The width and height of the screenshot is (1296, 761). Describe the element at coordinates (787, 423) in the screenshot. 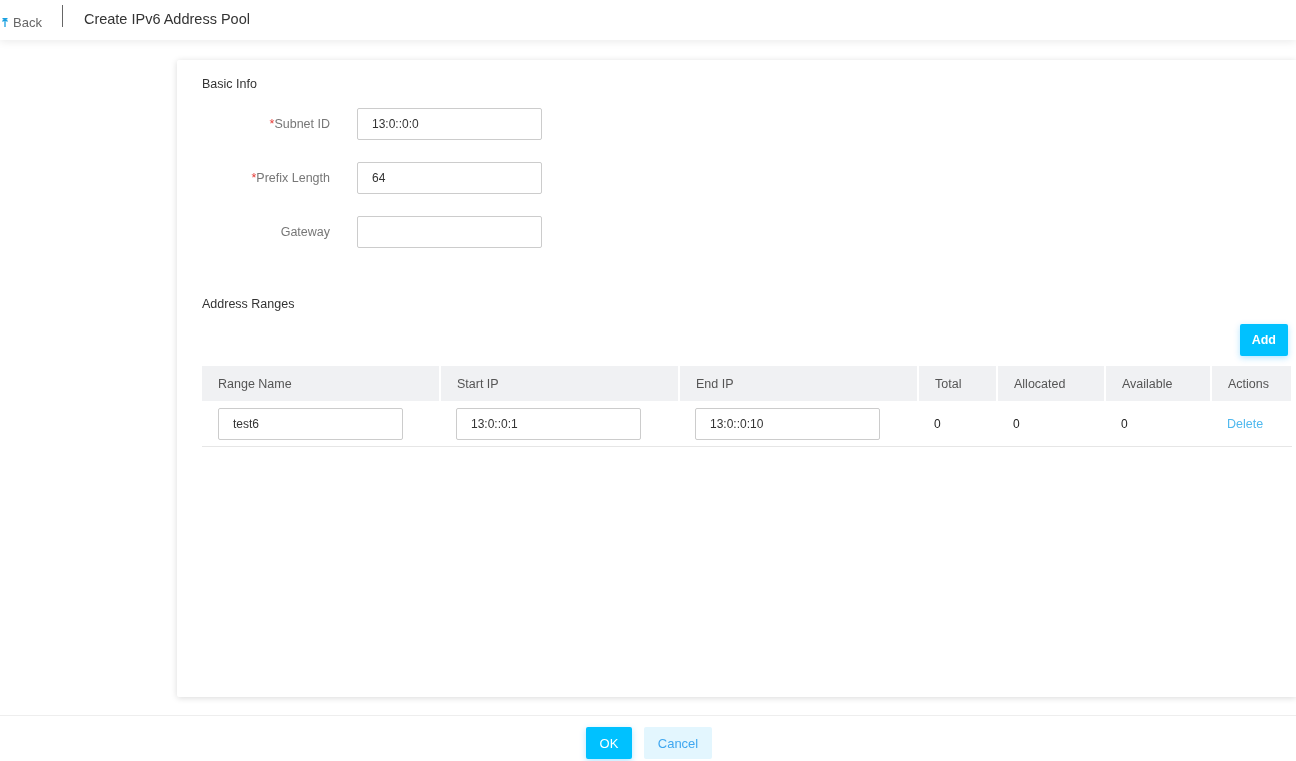

I see `input-field: 13:0::0:10` at that location.